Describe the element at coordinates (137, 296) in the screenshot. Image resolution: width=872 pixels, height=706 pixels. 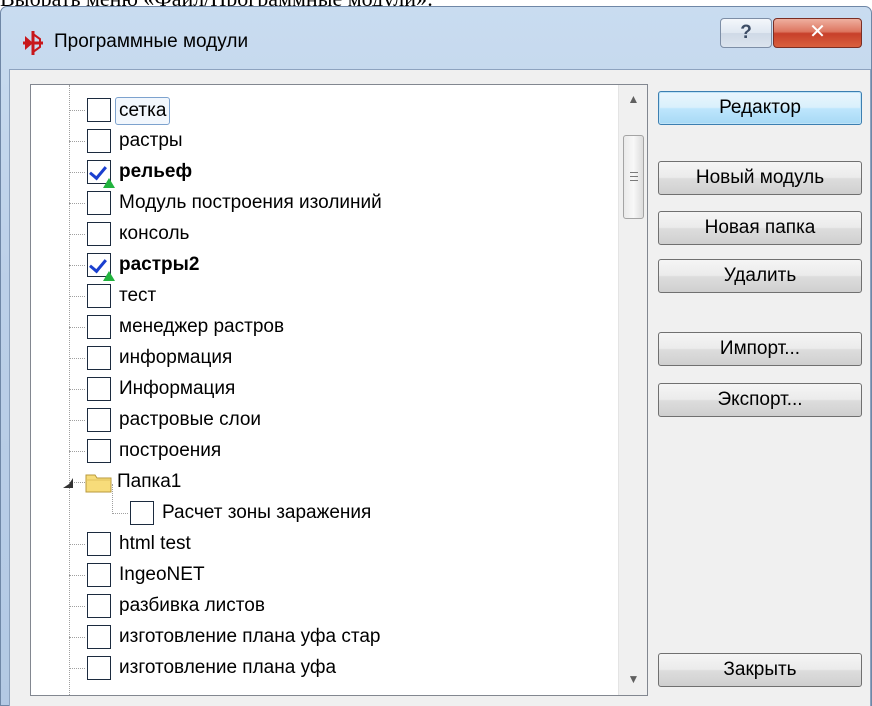
I see `tree-item-label: тест` at that location.